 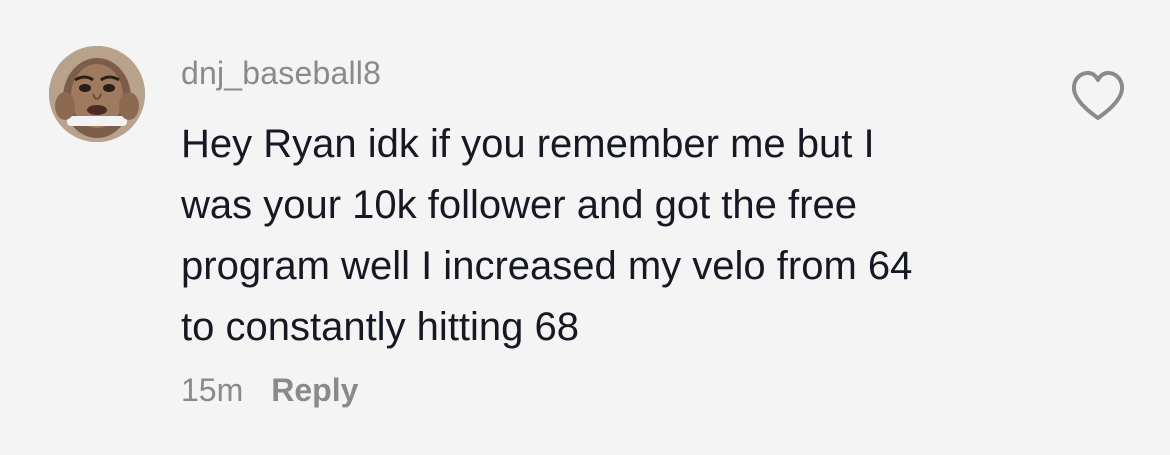 I want to click on comment-meta: 15m Reply, so click(x=269, y=390).